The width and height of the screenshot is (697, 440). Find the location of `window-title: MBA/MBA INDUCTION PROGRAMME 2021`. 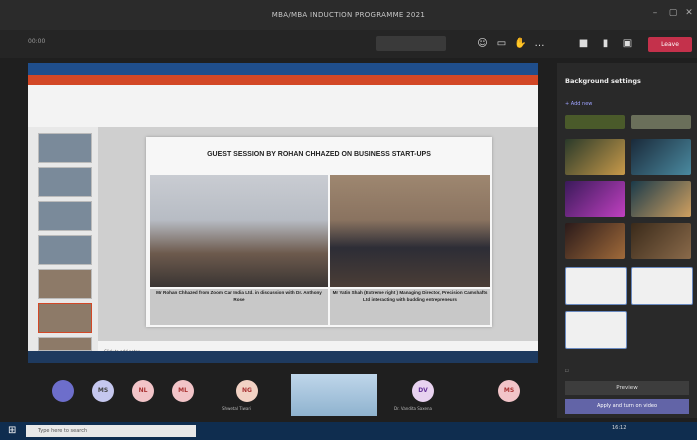

window-title: MBA/MBA INDUCTION PROGRAMME 2021 is located at coordinates (348, 15).